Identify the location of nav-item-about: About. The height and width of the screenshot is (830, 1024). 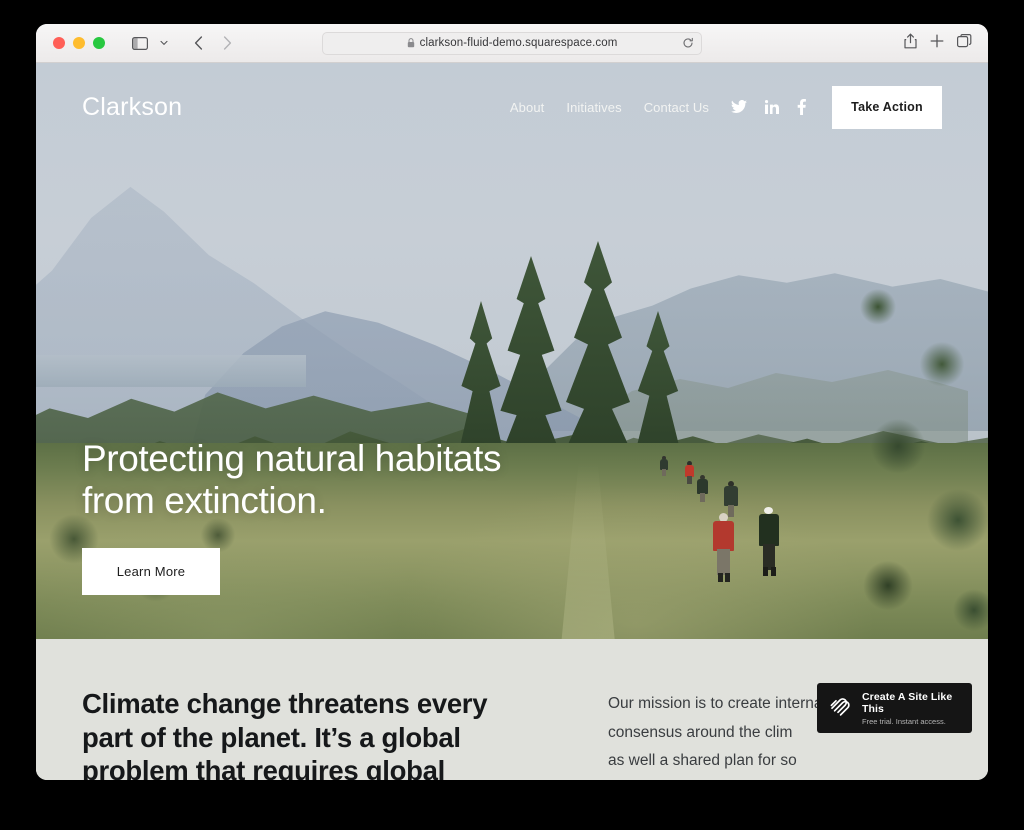
(527, 107).